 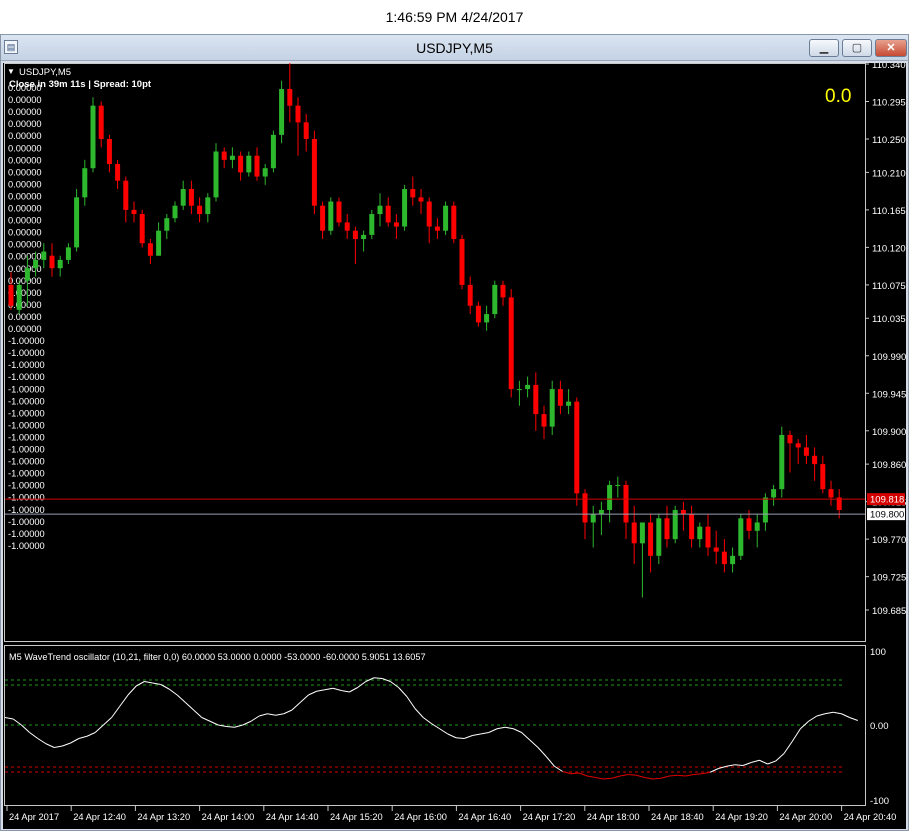 What do you see at coordinates (857, 48) in the screenshot?
I see `maximize-button: ▢` at bounding box center [857, 48].